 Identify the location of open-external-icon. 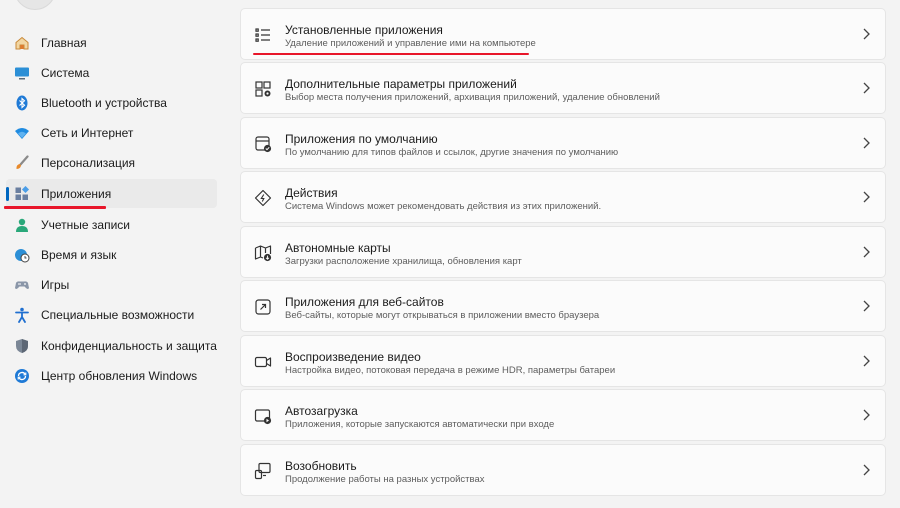
(263, 307).